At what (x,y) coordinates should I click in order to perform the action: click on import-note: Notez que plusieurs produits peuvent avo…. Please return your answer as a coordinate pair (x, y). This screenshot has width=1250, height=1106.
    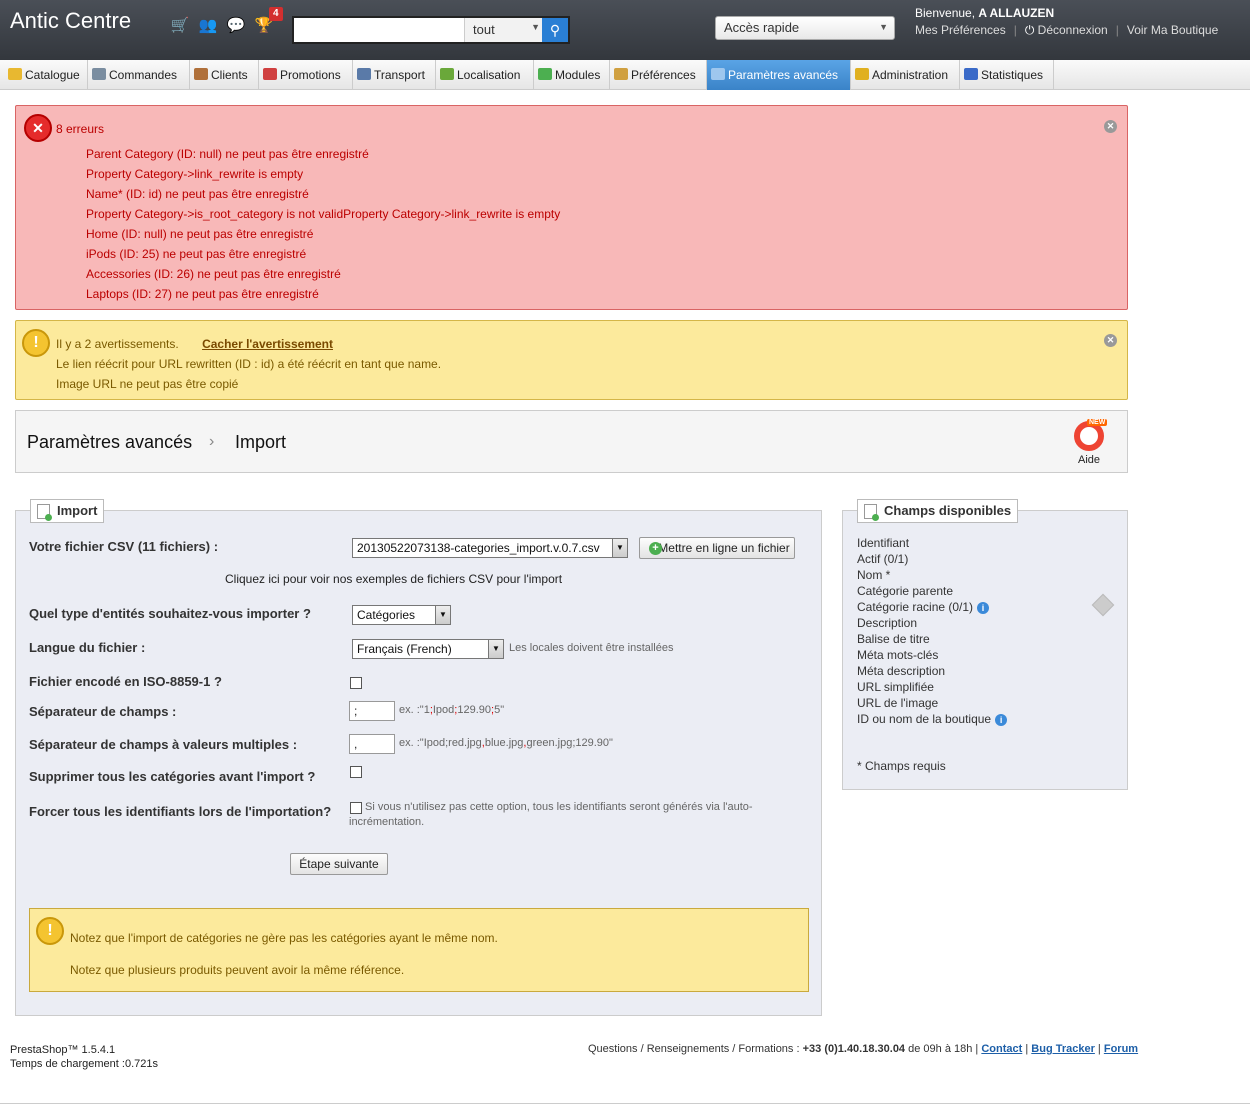
    Looking at the image, I should click on (237, 970).